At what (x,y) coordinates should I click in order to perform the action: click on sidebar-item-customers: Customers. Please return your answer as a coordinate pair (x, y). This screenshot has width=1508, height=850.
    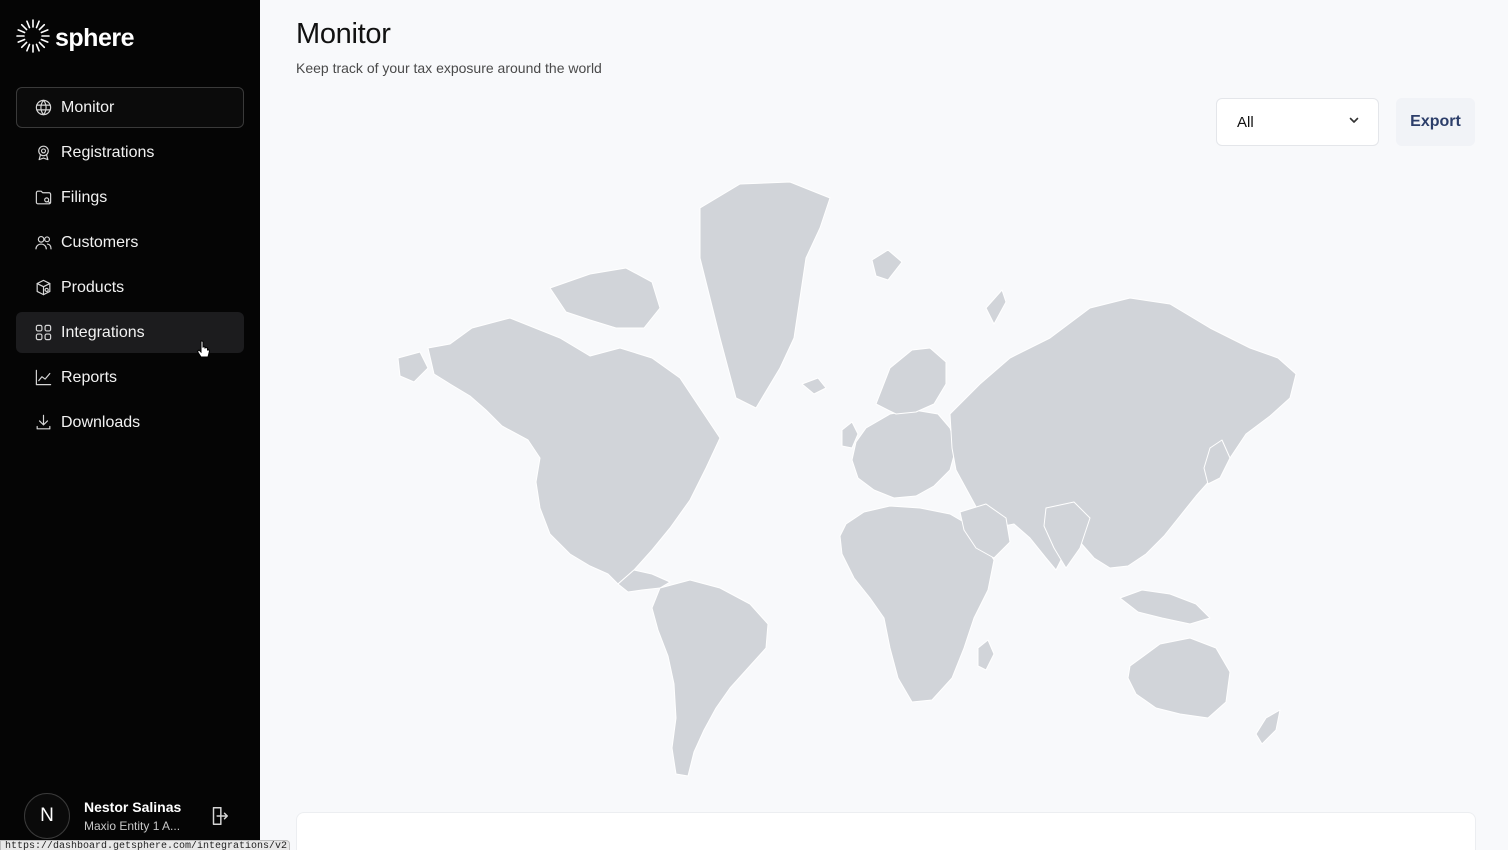
    Looking at the image, I should click on (130, 242).